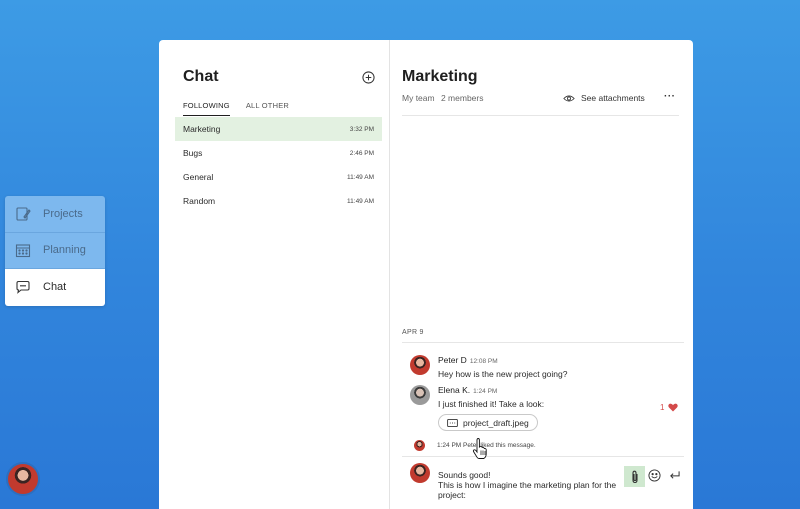 This screenshot has width=800, height=509. Describe the element at coordinates (23, 214) in the screenshot. I see `edit-icon` at that location.